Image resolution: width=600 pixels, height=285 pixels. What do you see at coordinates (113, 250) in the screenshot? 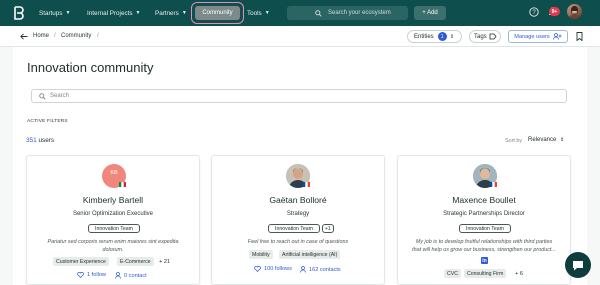
I see `user-bio-line: dolorum.` at bounding box center [113, 250].